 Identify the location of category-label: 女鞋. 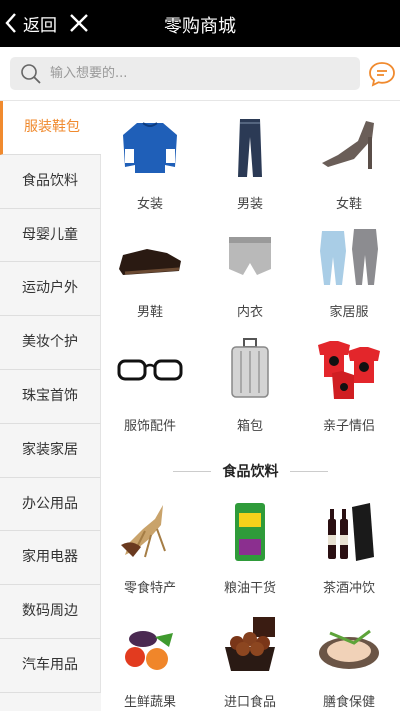
(348, 204).